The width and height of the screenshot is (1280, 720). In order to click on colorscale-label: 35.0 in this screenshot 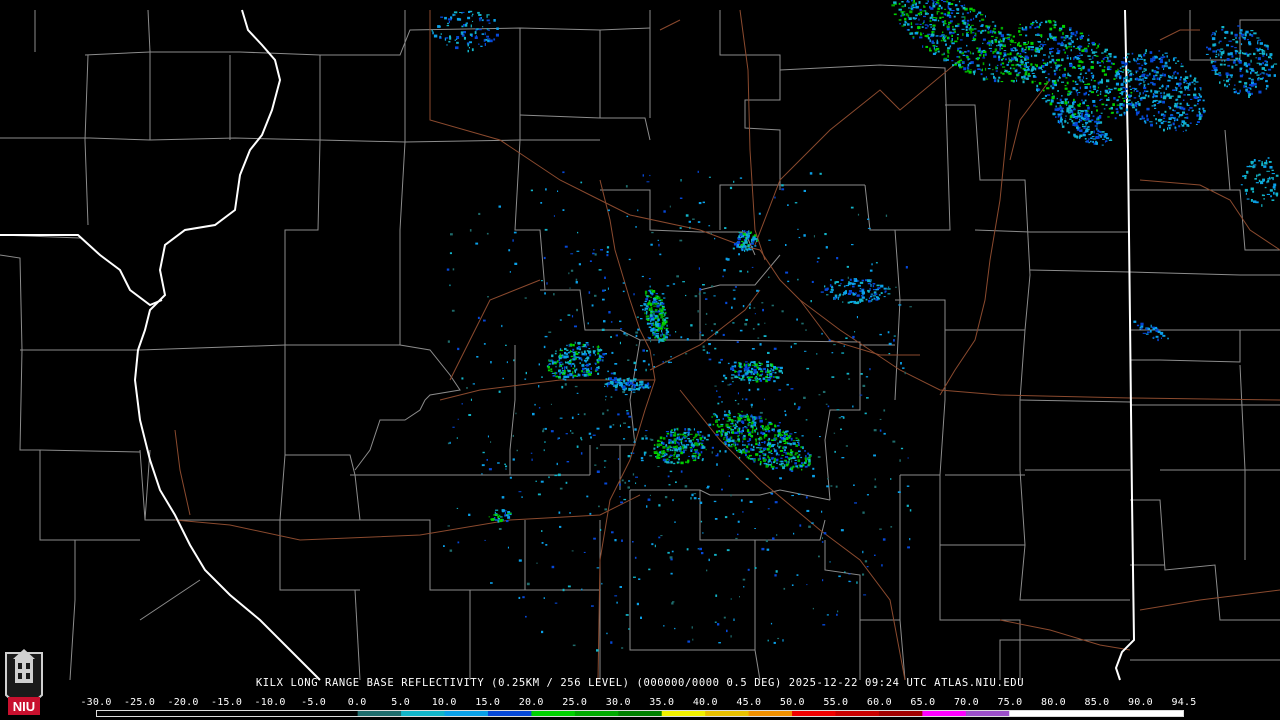, I will do `click(662, 702)`.